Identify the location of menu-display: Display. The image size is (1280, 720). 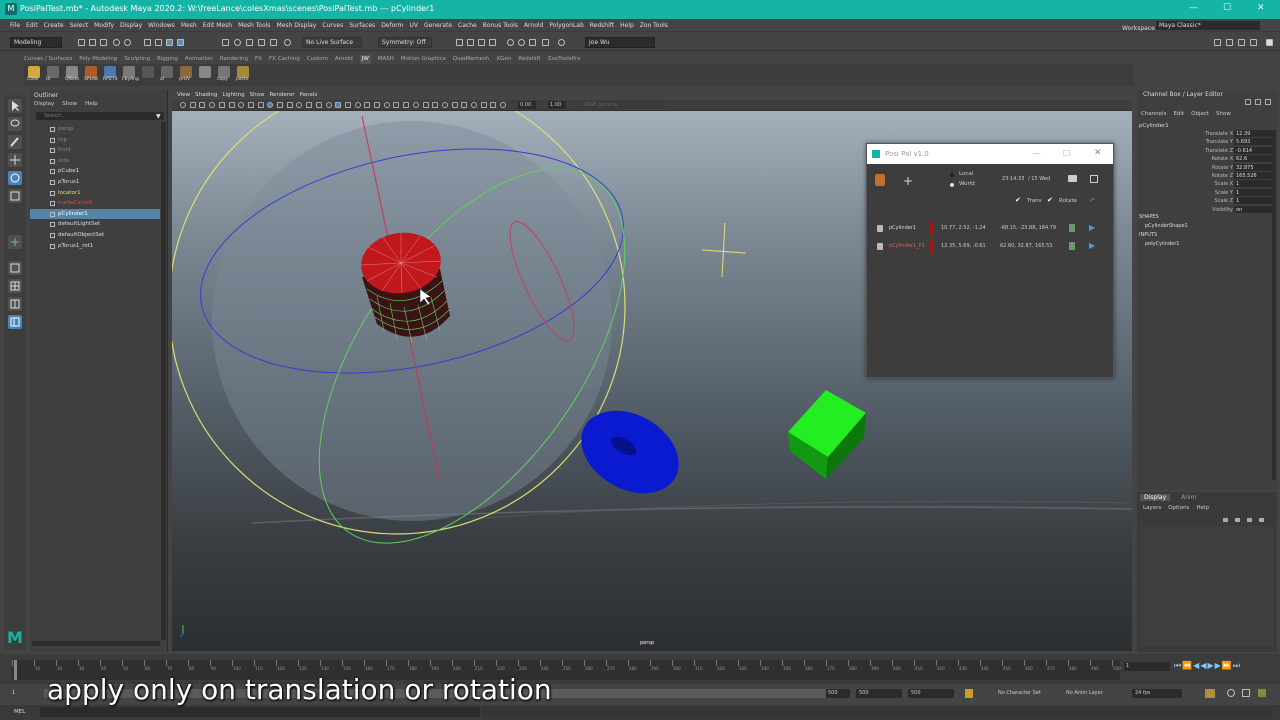
(131, 25).